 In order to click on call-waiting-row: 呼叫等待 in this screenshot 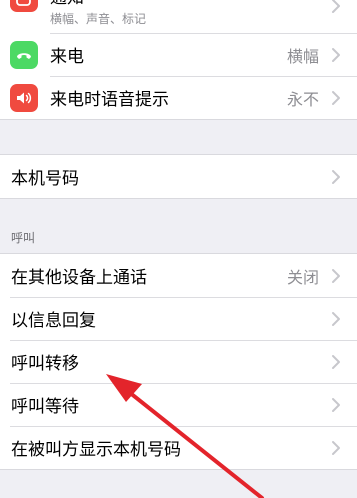, I will do `click(178, 404)`.